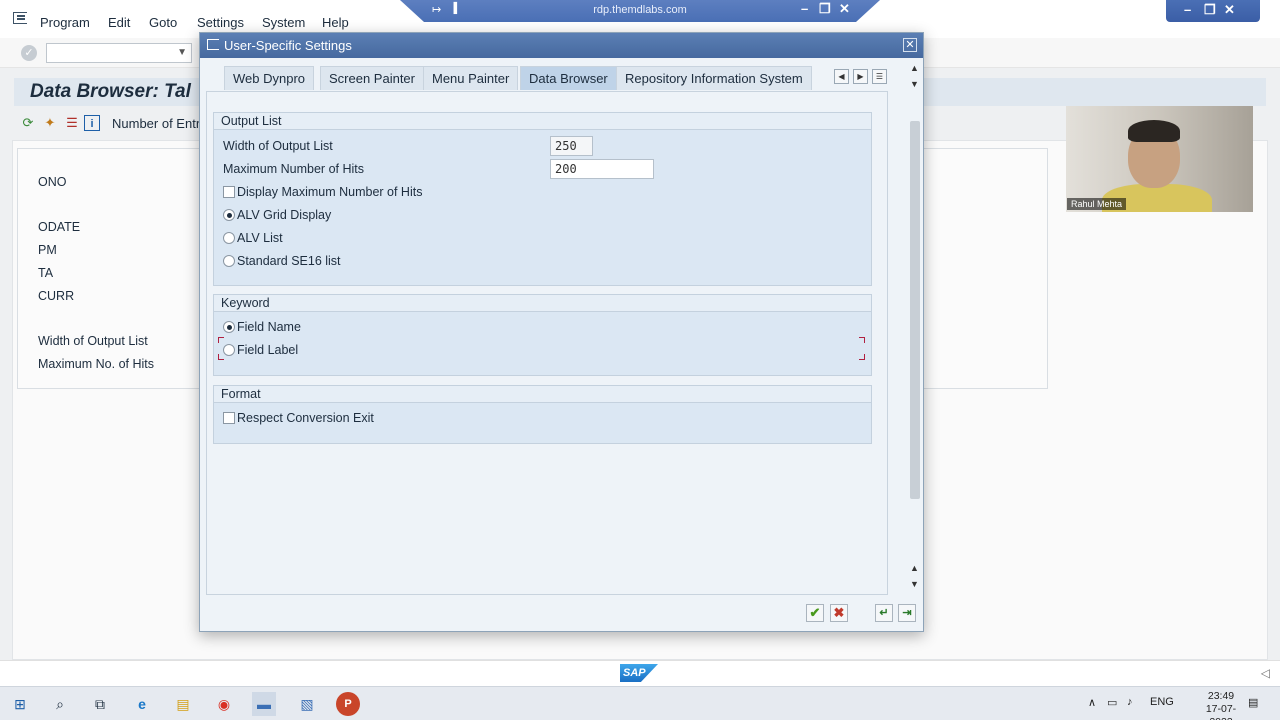  I want to click on tab-screen-painter: Screen Painter, so click(372, 78).